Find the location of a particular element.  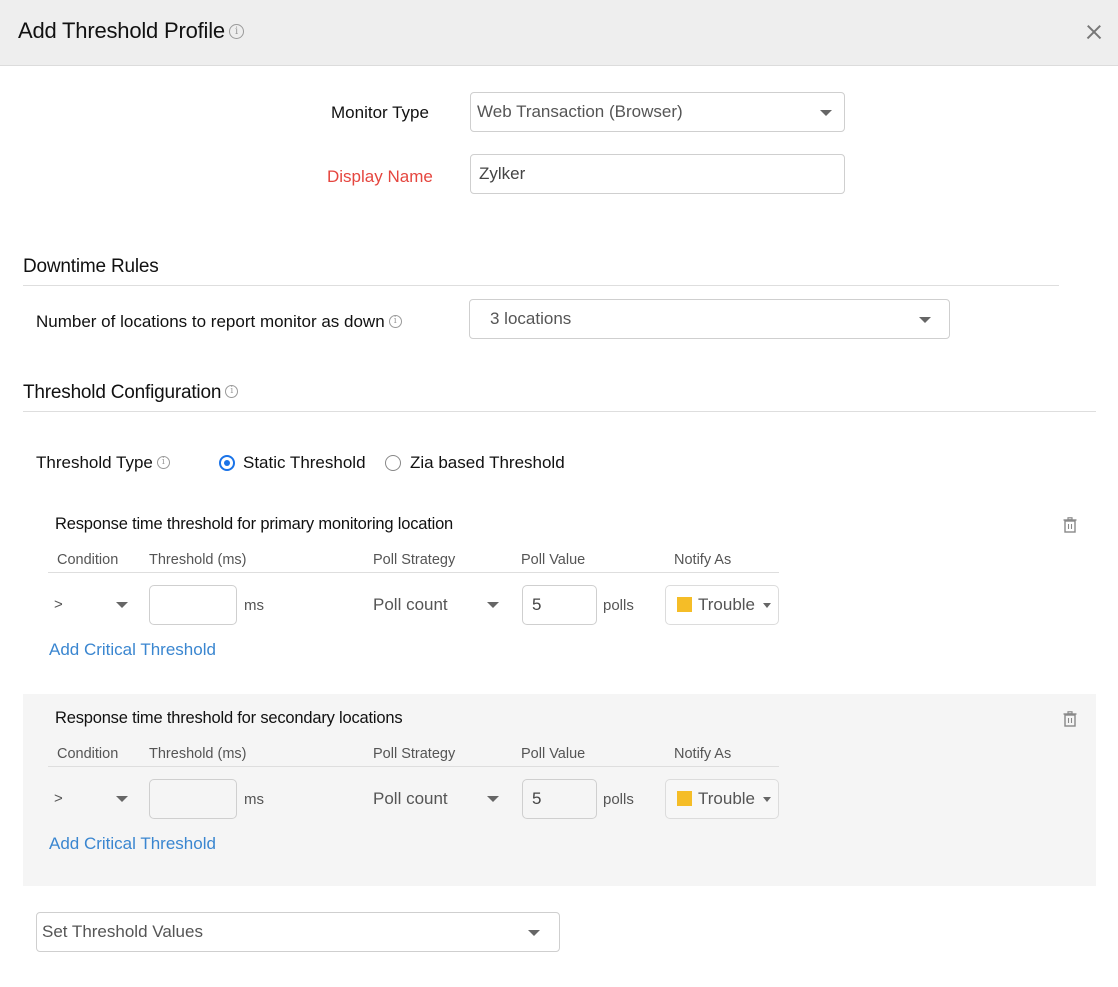

dialog-title-text: Add Threshold Profile is located at coordinates (121, 30).